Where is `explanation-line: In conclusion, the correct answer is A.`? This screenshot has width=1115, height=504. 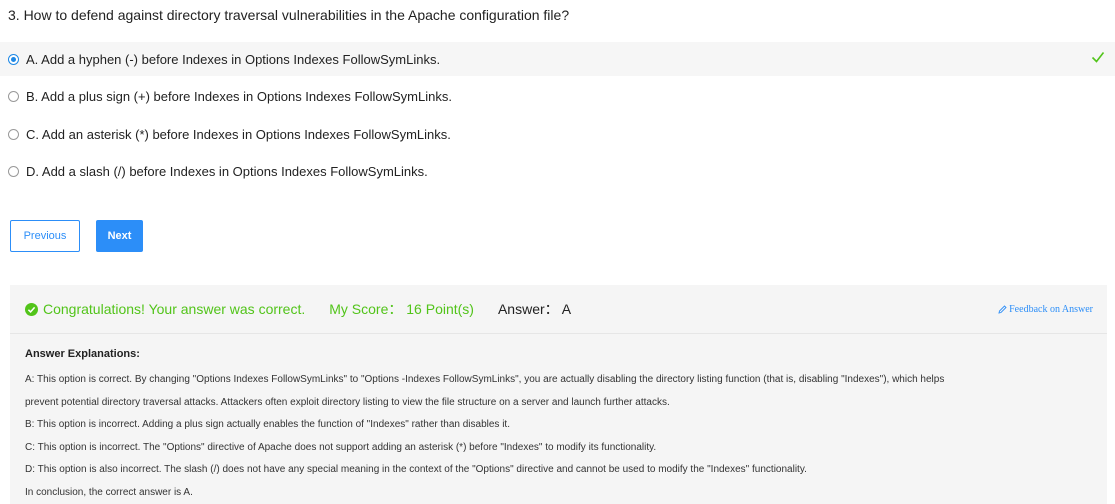 explanation-line: In conclusion, the correct answer is A. is located at coordinates (109, 492).